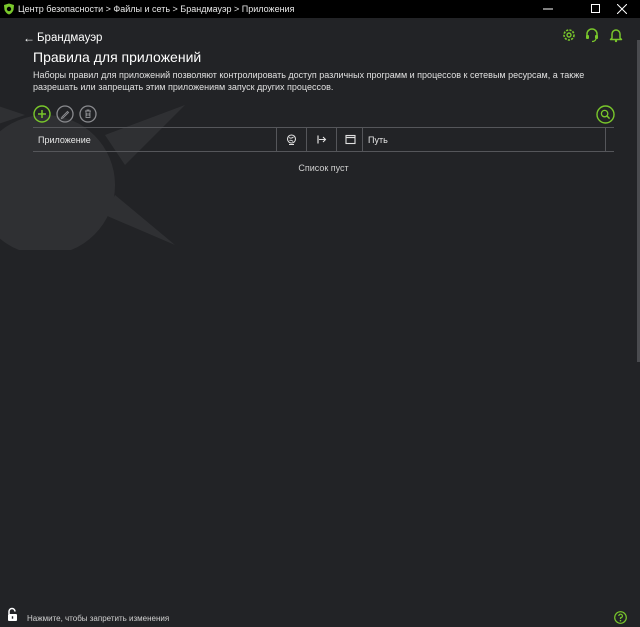  What do you see at coordinates (616, 35) in the screenshot?
I see `bell-icon` at bounding box center [616, 35].